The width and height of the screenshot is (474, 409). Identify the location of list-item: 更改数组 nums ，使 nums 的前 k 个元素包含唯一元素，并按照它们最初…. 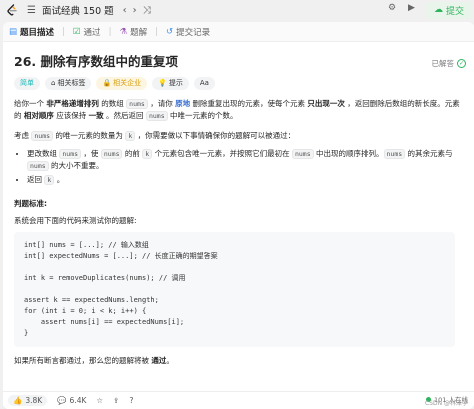
(245, 160).